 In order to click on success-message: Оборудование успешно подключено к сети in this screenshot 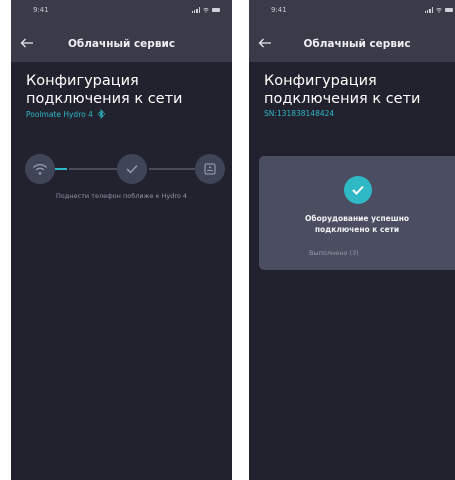, I will do `click(357, 224)`.